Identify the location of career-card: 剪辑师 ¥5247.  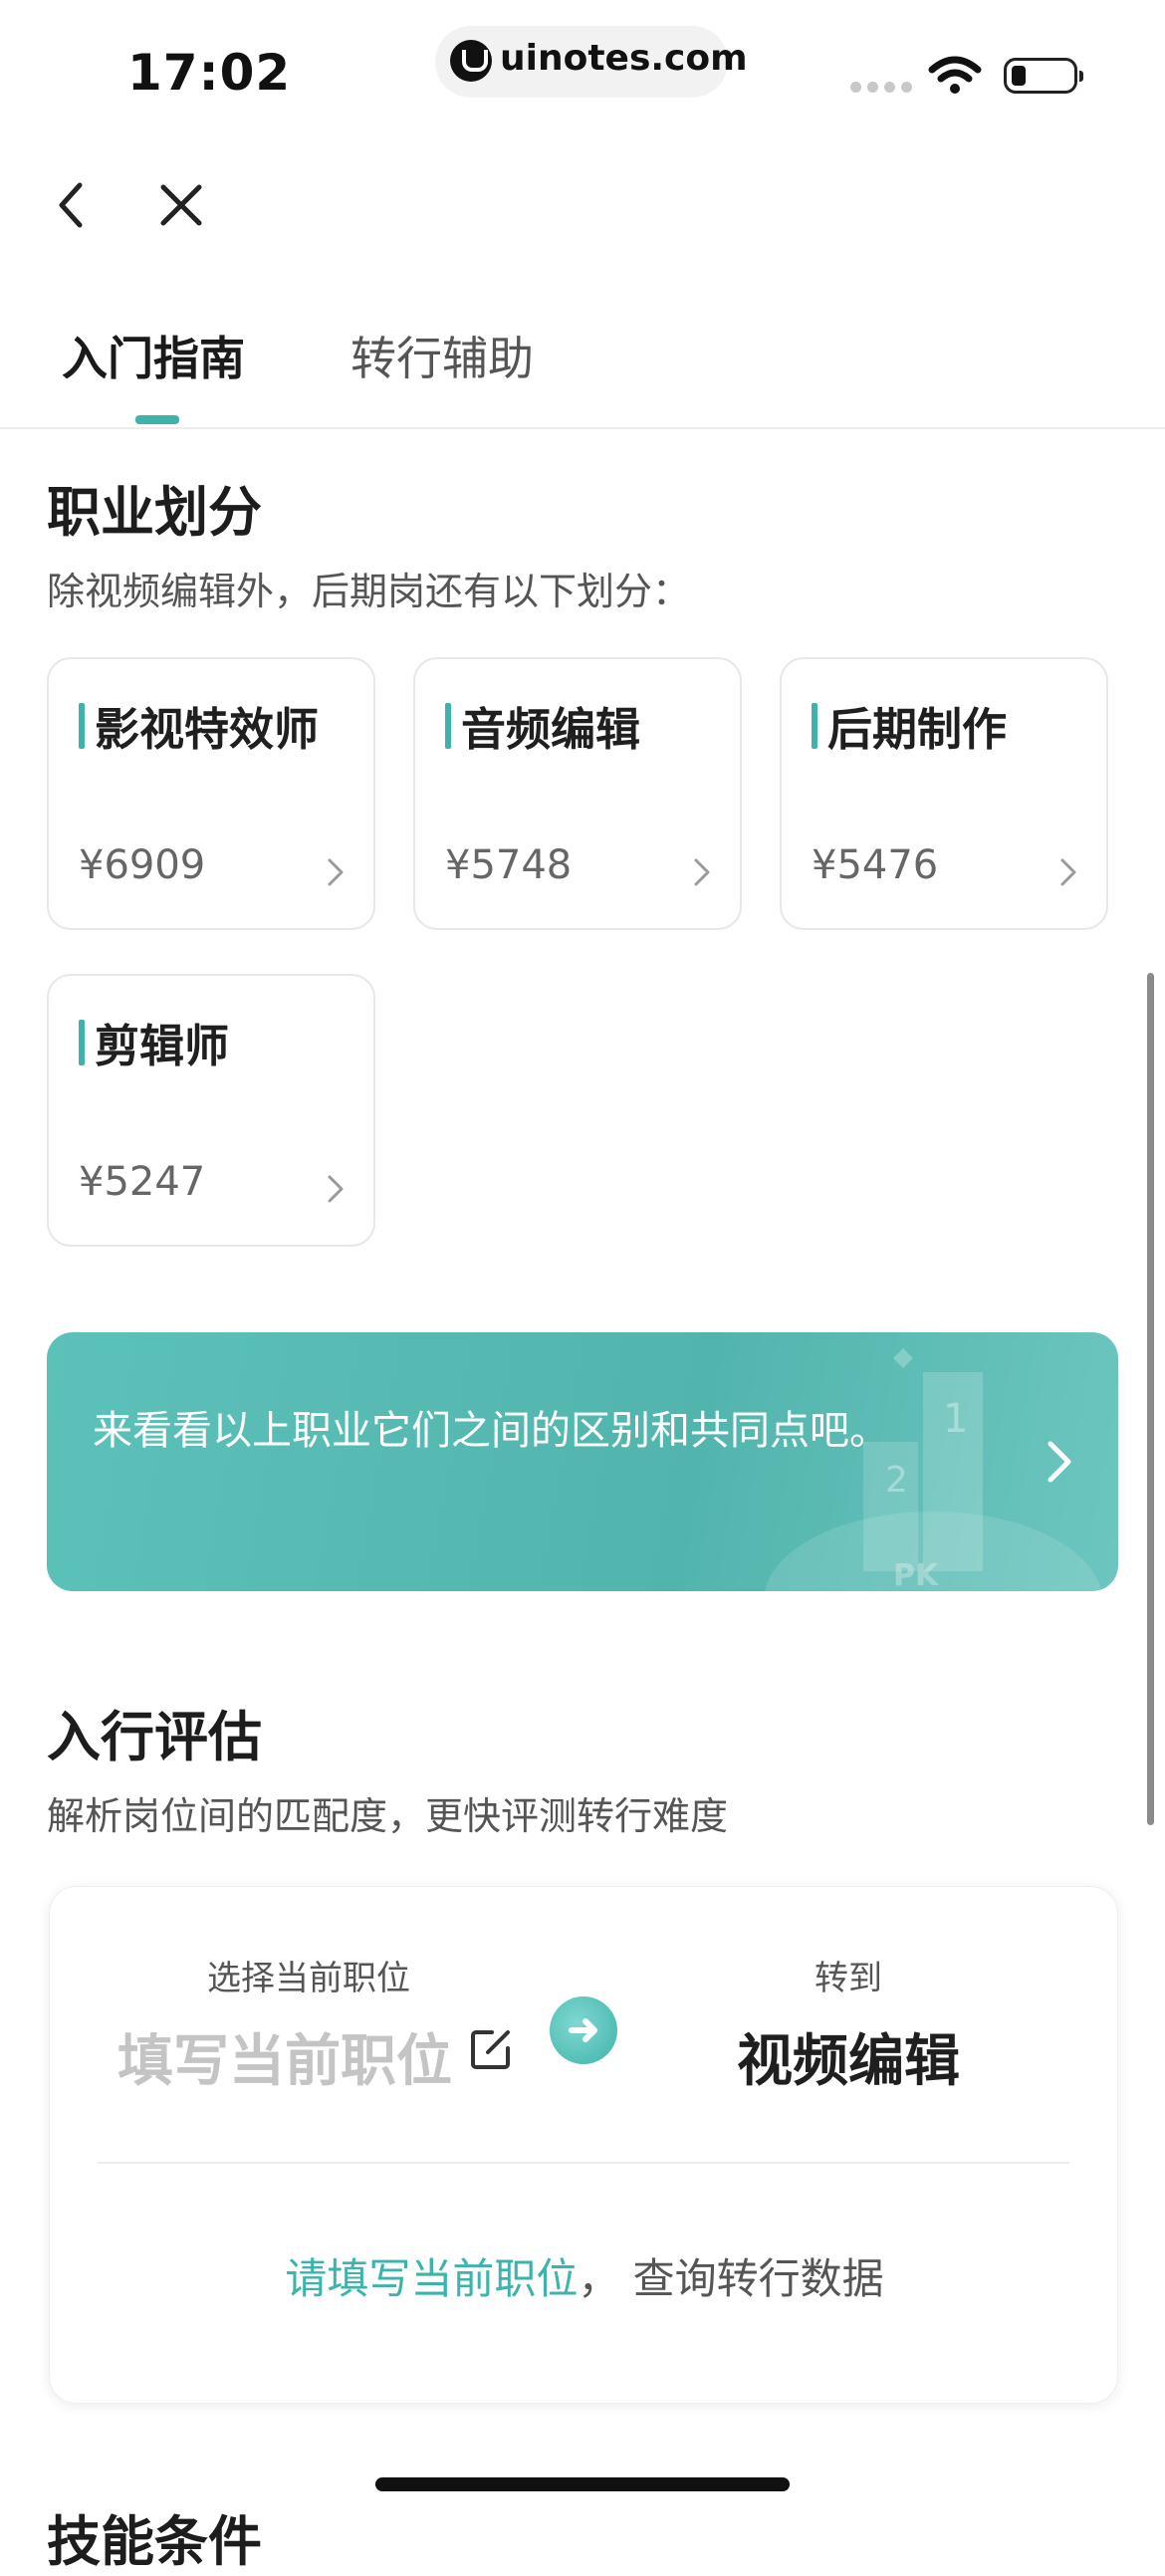
(211, 1110).